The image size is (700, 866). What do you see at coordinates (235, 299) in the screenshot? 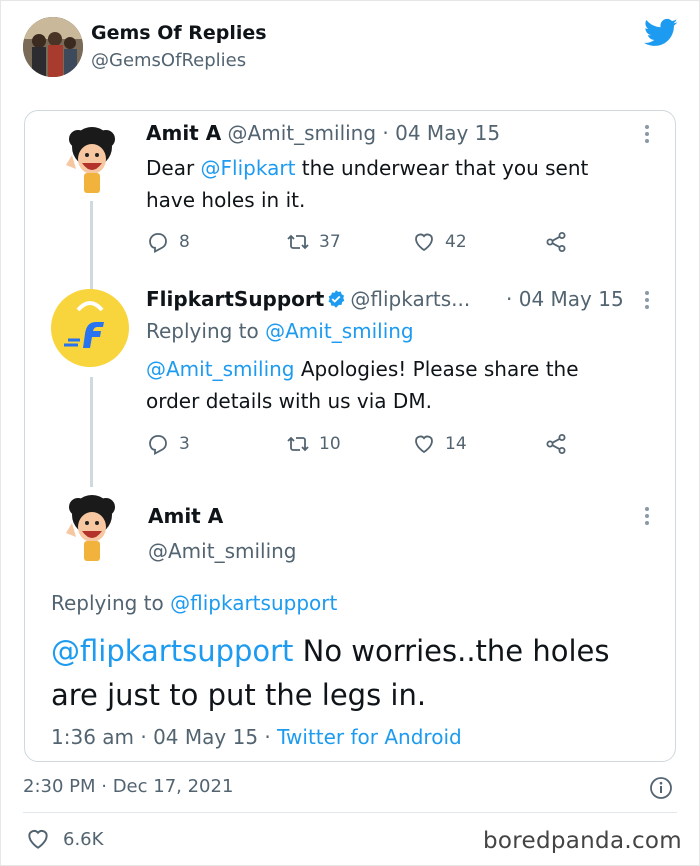
I see `tweet2-author: FlipkartSupport` at bounding box center [235, 299].